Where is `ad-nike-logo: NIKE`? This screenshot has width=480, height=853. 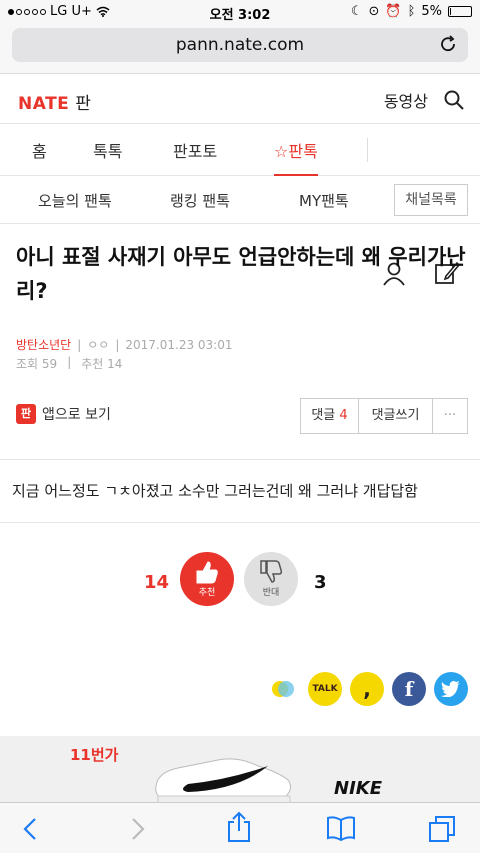
ad-nike-logo: NIKE is located at coordinates (358, 788).